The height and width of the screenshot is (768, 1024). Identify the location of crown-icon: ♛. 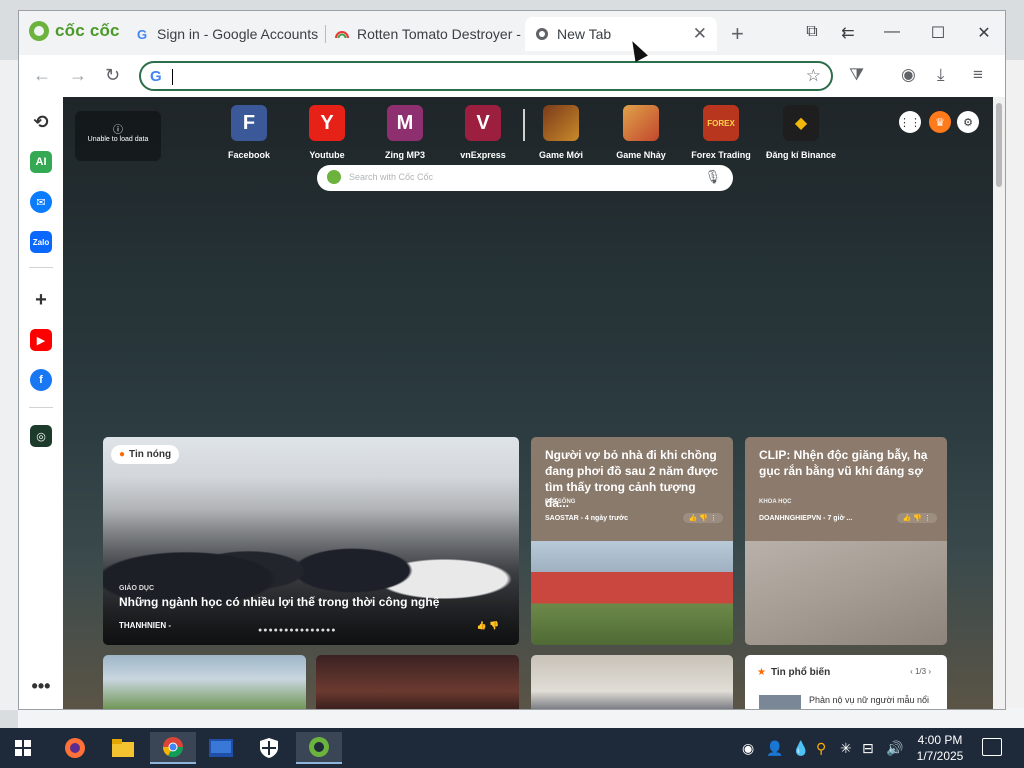
(940, 122).